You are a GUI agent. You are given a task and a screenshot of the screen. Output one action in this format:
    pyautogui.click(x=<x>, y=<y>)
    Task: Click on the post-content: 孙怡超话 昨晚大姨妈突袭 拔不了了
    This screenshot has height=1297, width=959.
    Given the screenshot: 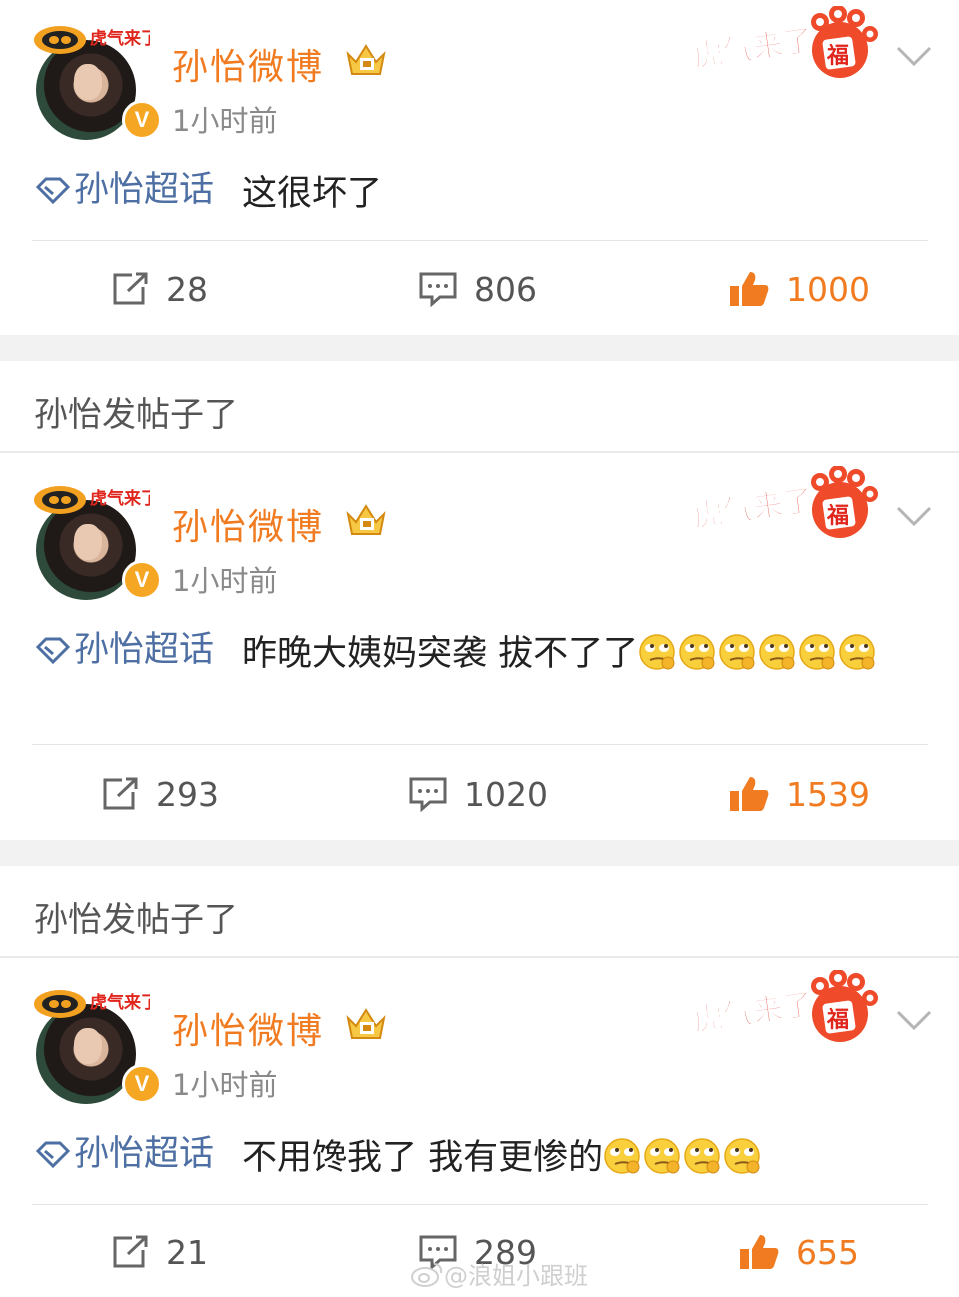 What is the action you would take?
    pyautogui.click(x=481, y=652)
    